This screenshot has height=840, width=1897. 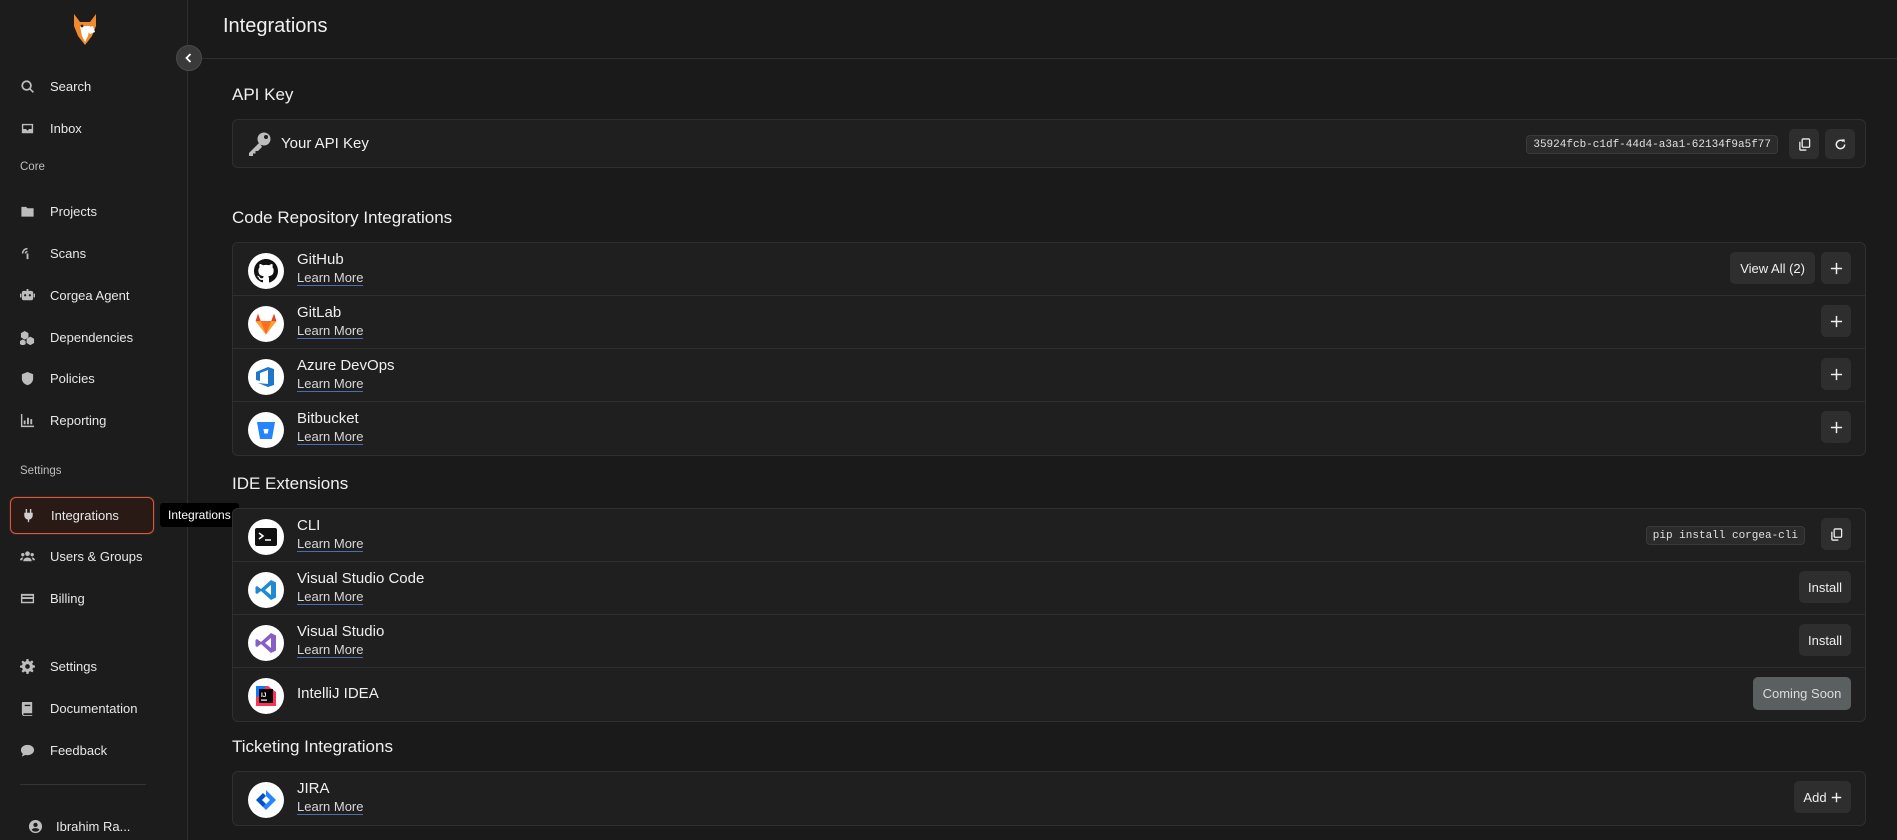 I want to click on sidebar-item-corgea-agent: Corgea Agent, so click(x=82, y=295).